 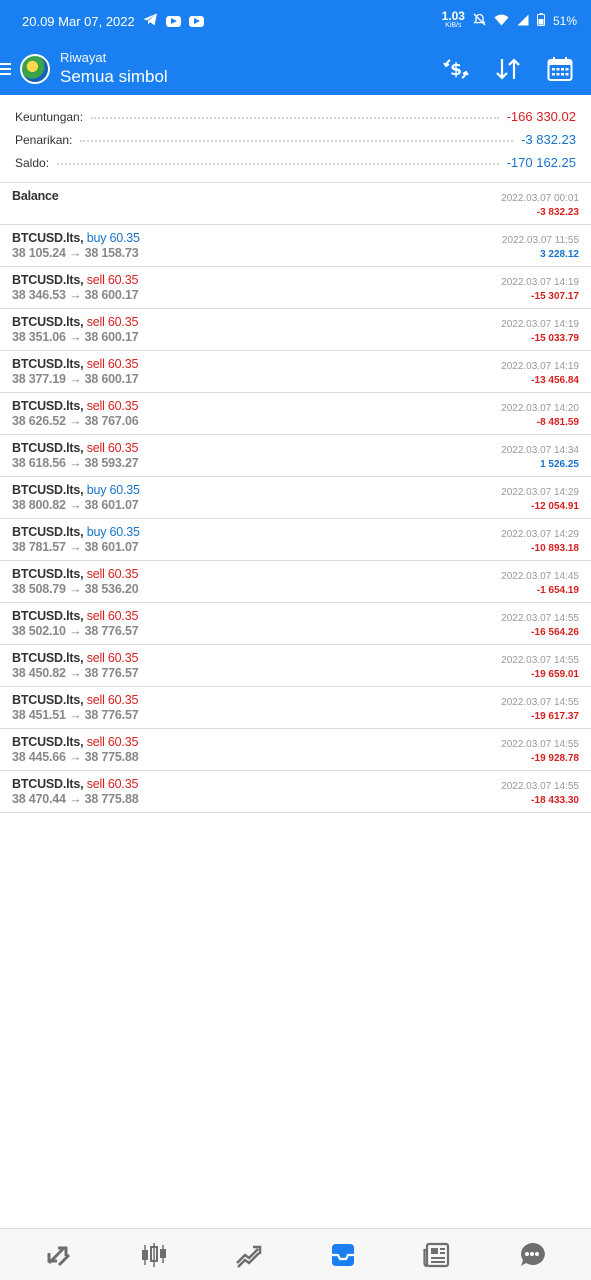 What do you see at coordinates (35, 68) in the screenshot?
I see `app-logo` at bounding box center [35, 68].